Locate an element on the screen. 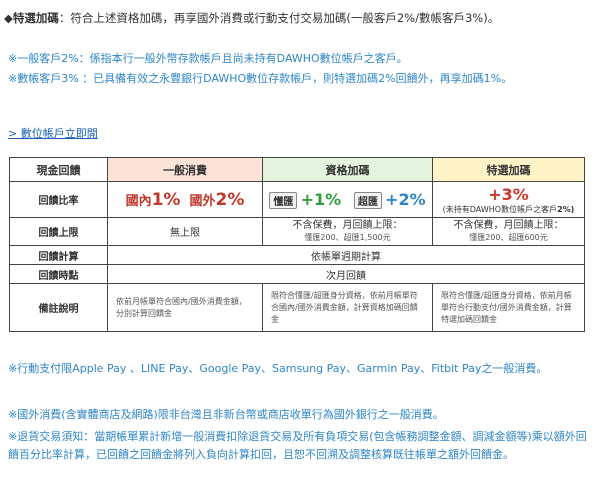 This screenshot has width=600, height=489. time-value: 次月回饋 is located at coordinates (346, 274).